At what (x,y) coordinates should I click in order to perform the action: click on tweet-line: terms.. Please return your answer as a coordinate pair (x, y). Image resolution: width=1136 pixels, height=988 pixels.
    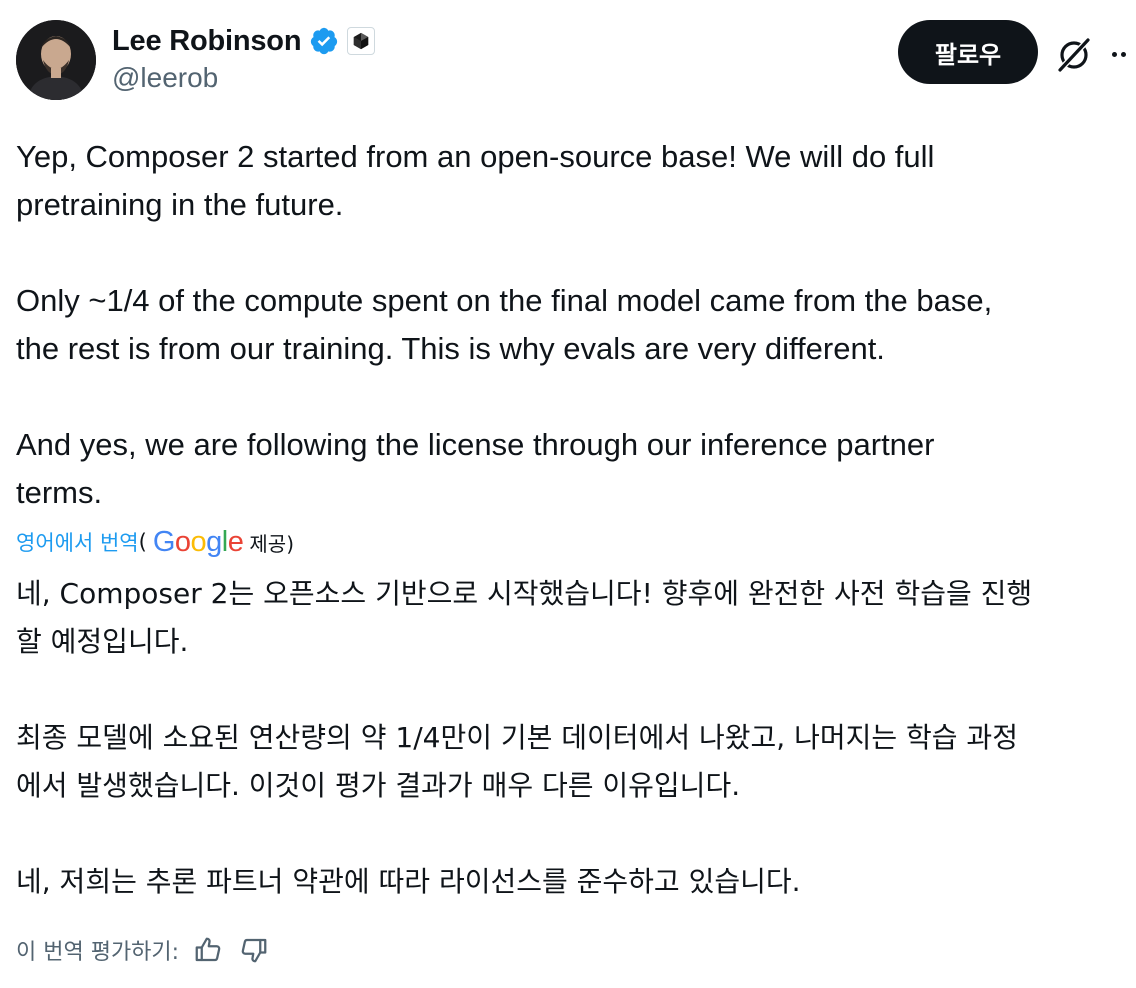
    Looking at the image, I should click on (59, 492).